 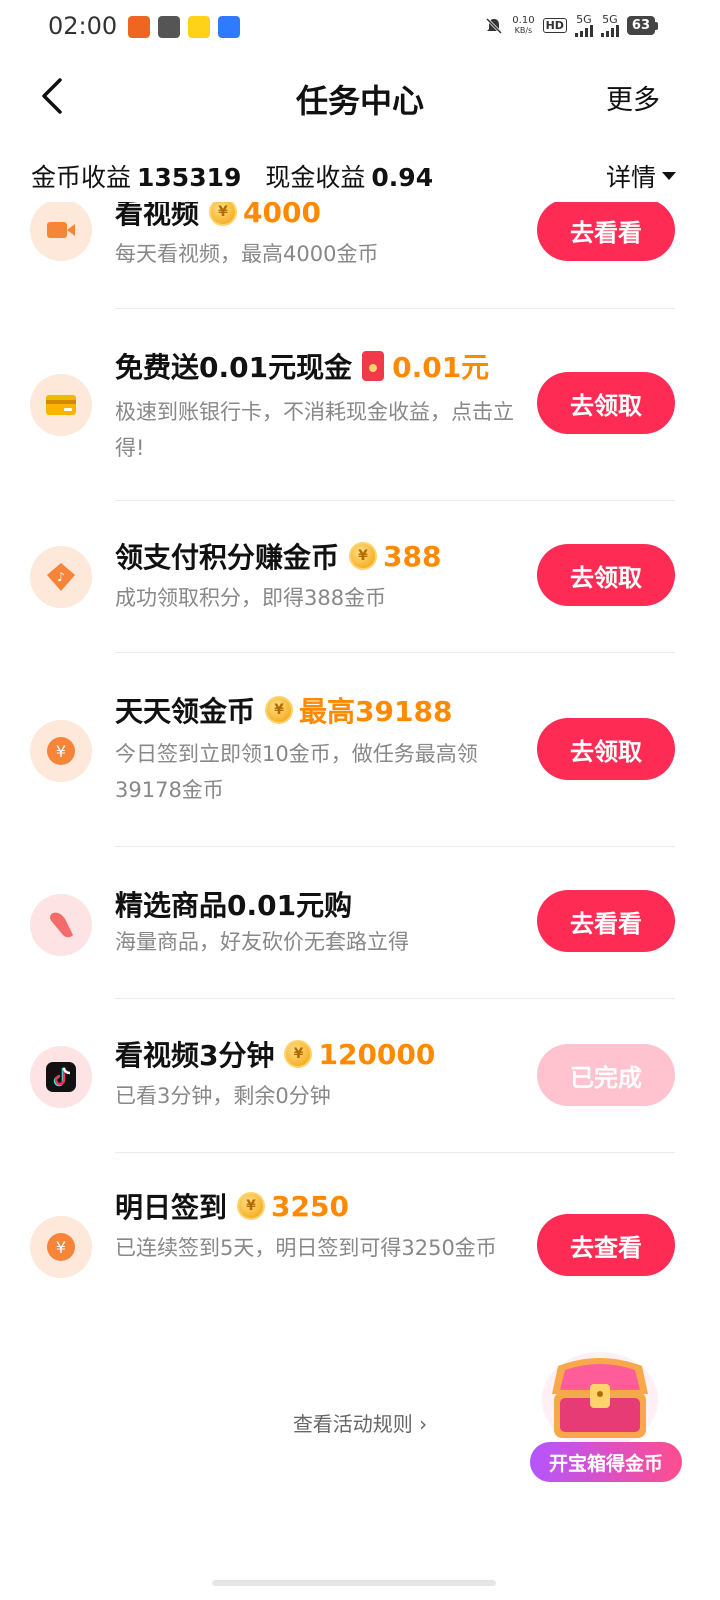 I want to click on back-button, so click(x=54, y=96).